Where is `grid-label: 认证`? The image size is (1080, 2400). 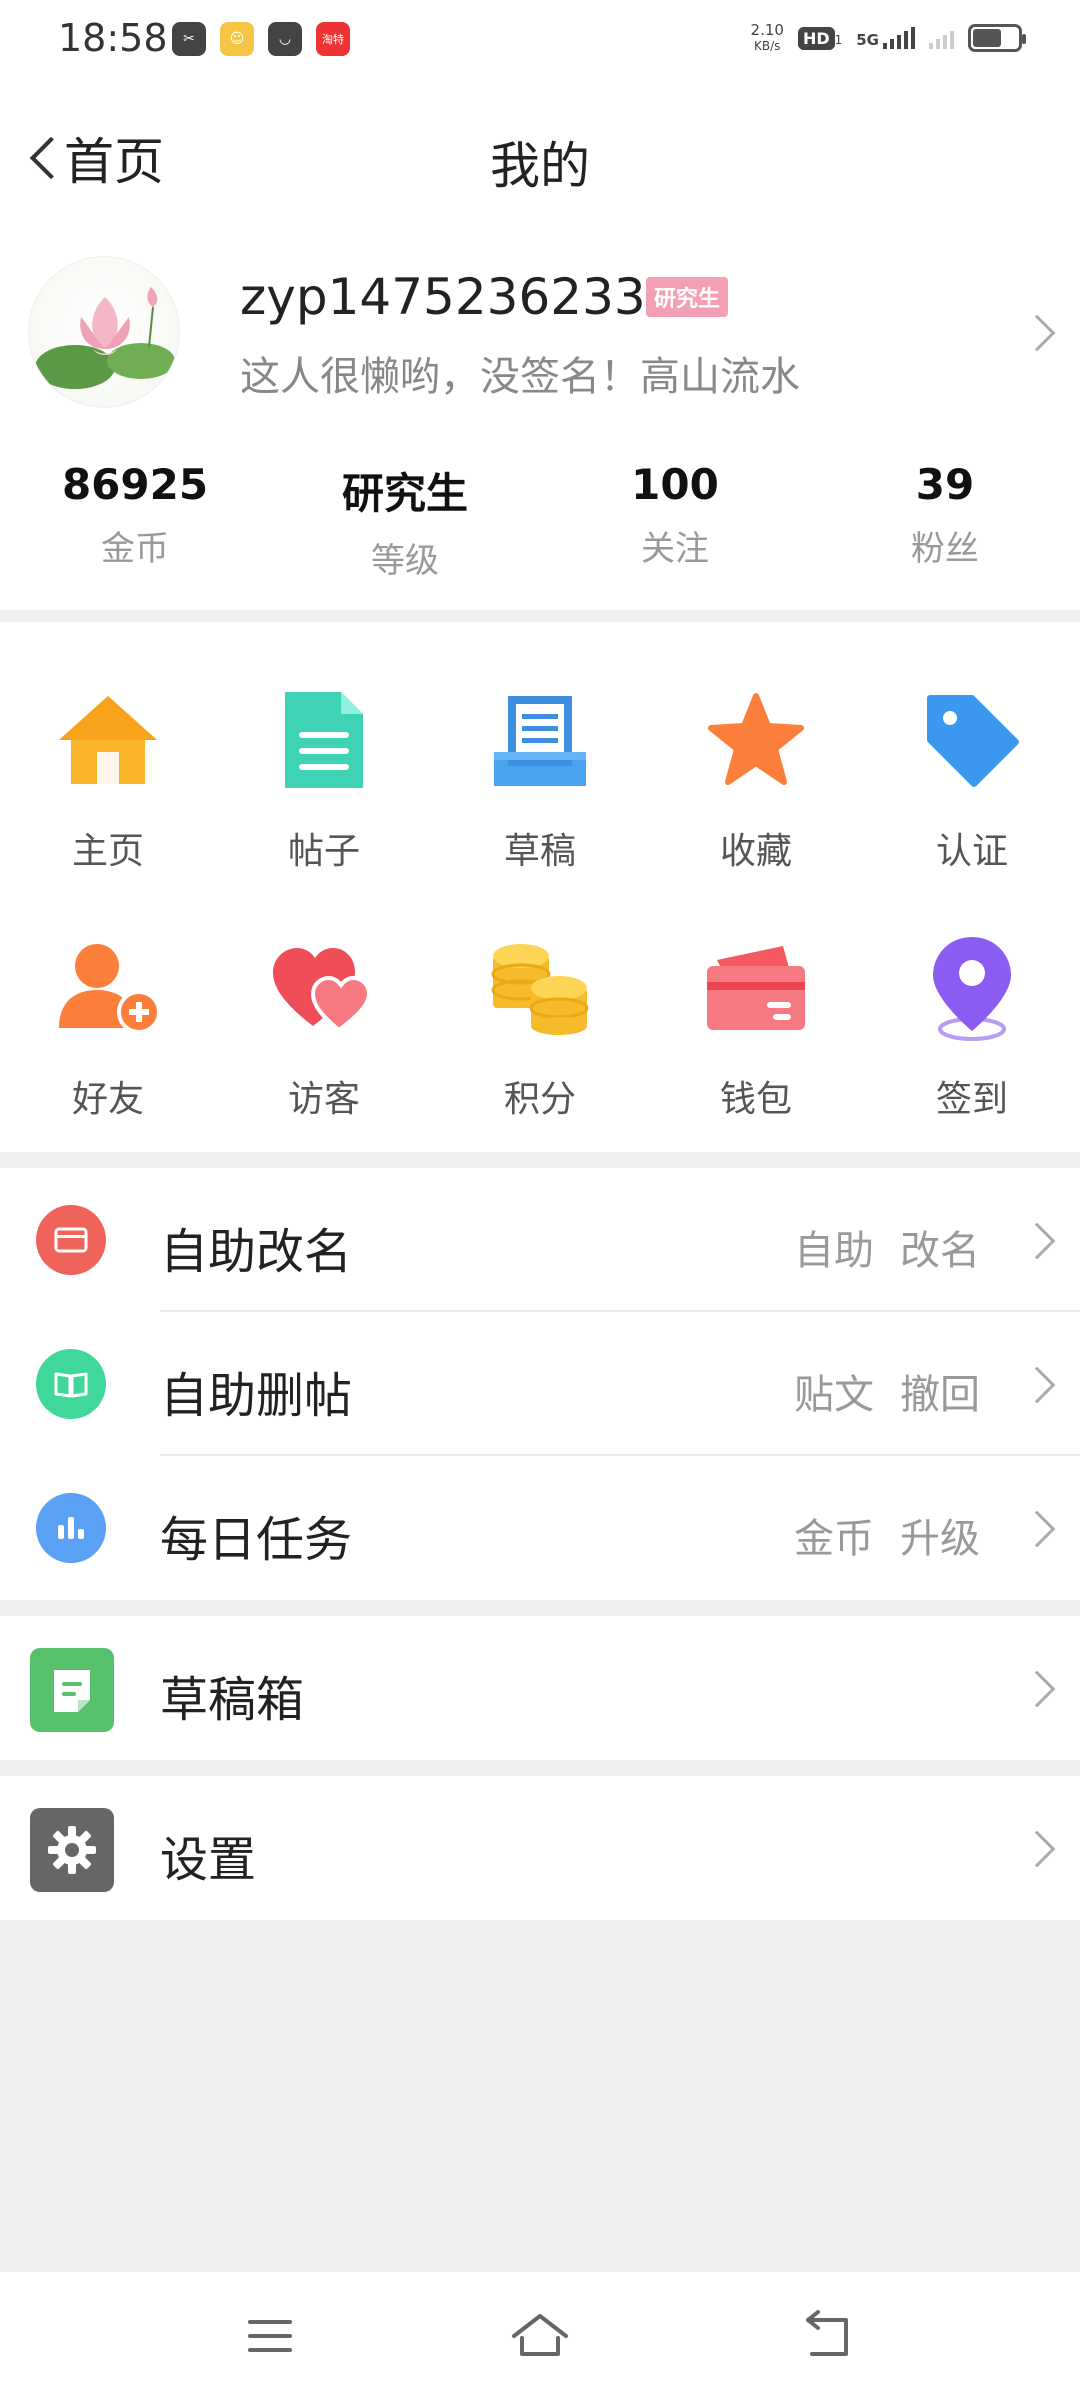 grid-label: 认证 is located at coordinates (971, 851).